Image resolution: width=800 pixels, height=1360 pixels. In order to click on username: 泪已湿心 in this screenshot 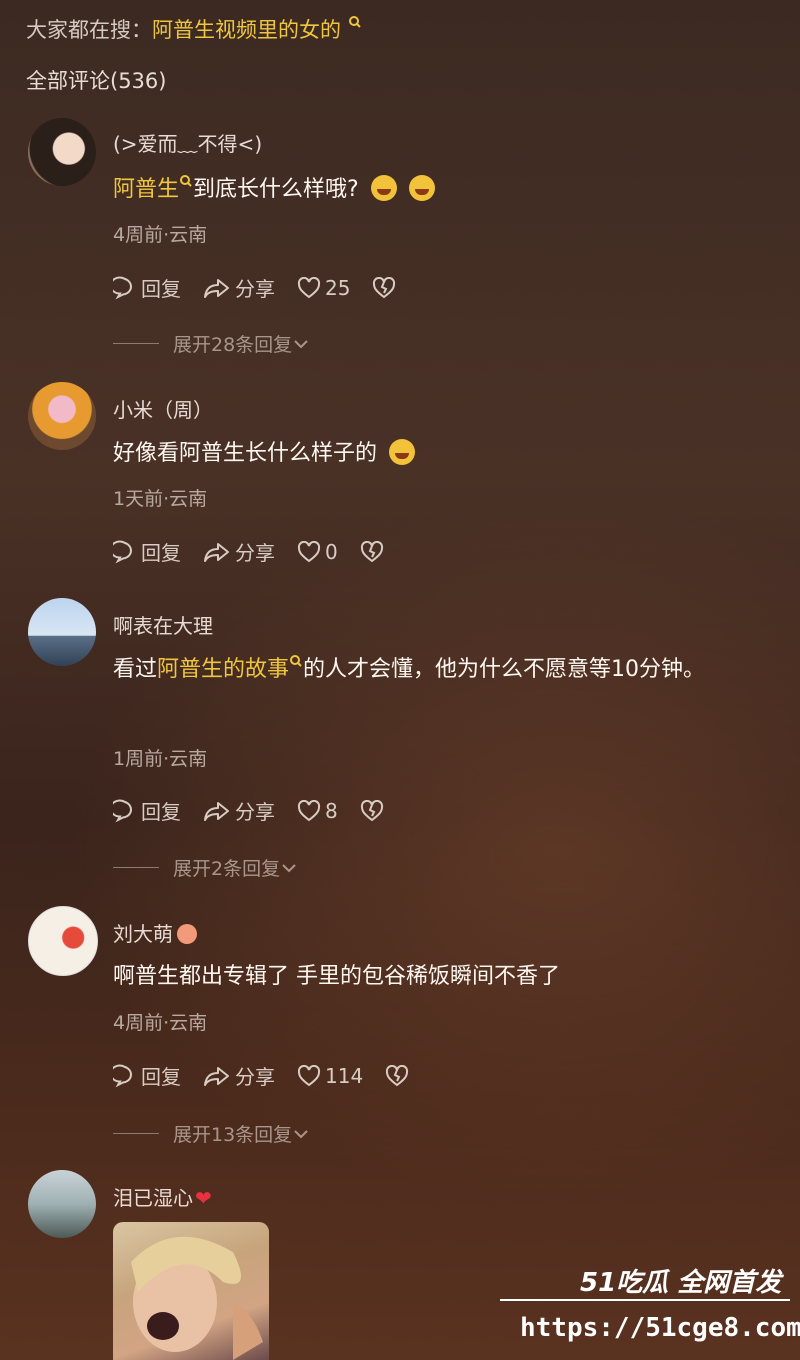, I will do `click(153, 1198)`.